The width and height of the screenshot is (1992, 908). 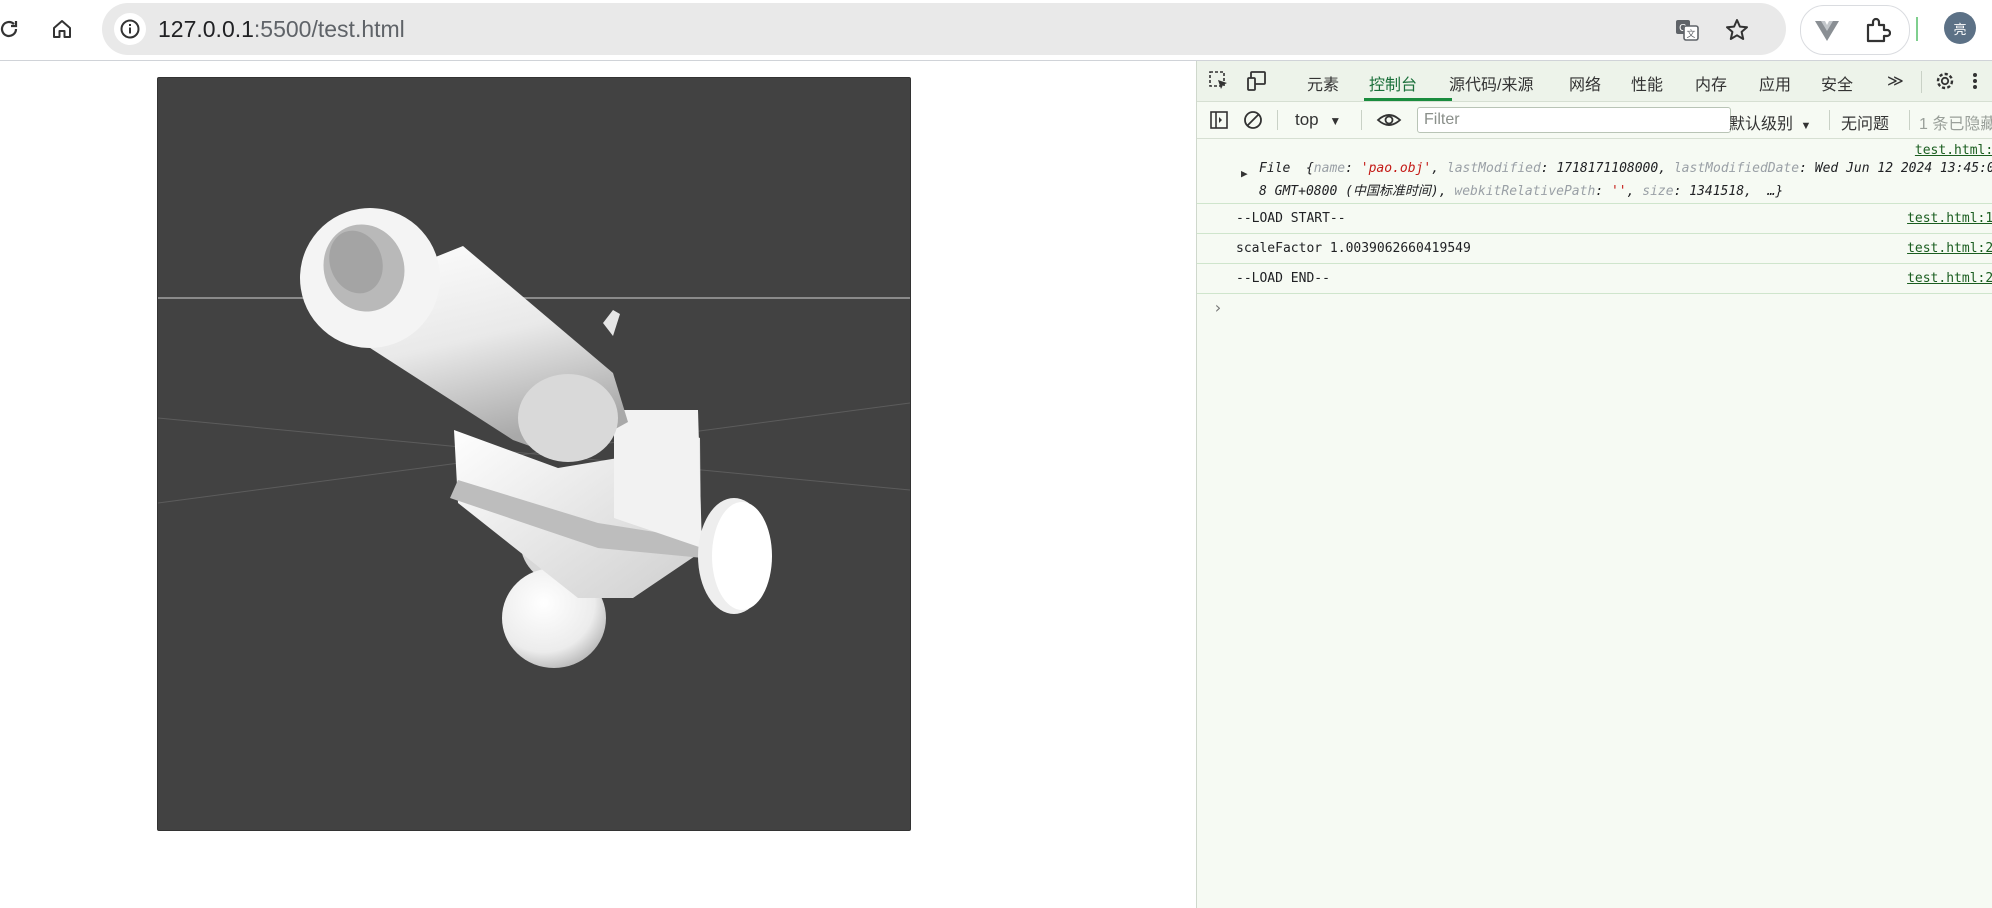 I want to click on console-message-log: --LOAD START-- test.html:17, so click(x=1594, y=219).